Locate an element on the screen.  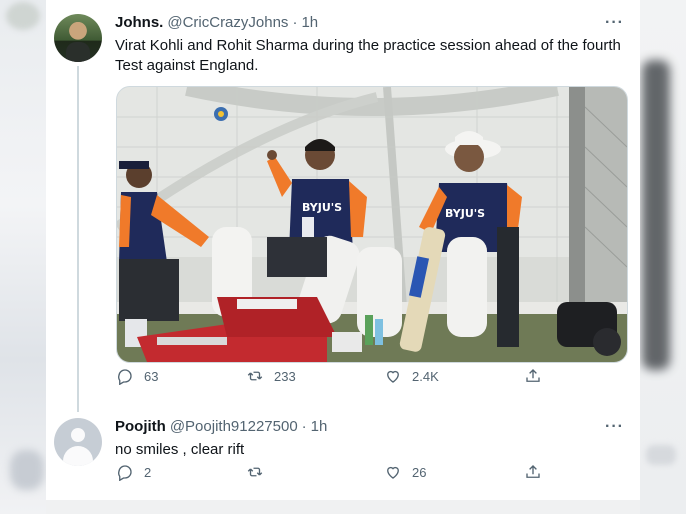
like-button: 2.4K is located at coordinates (411, 376).